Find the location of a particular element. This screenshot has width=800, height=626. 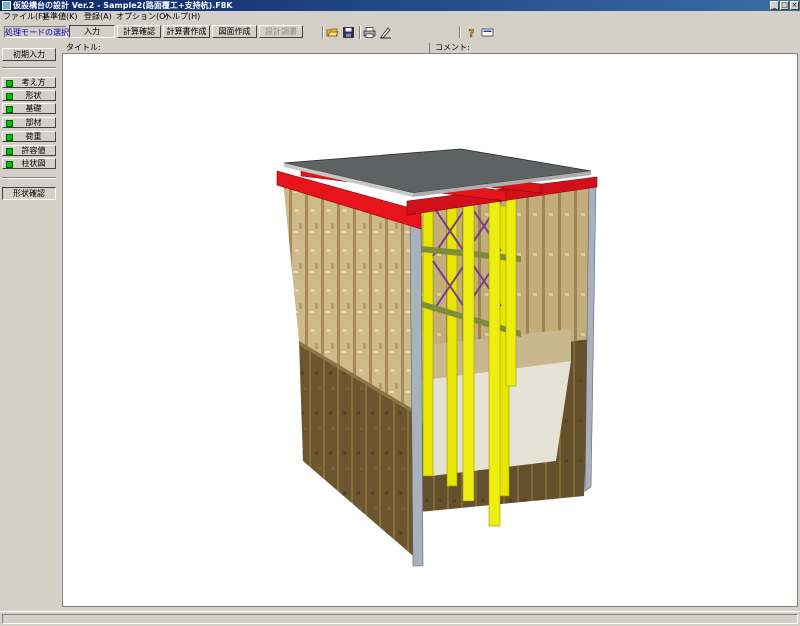

open-folder-icon is located at coordinates (332, 32).